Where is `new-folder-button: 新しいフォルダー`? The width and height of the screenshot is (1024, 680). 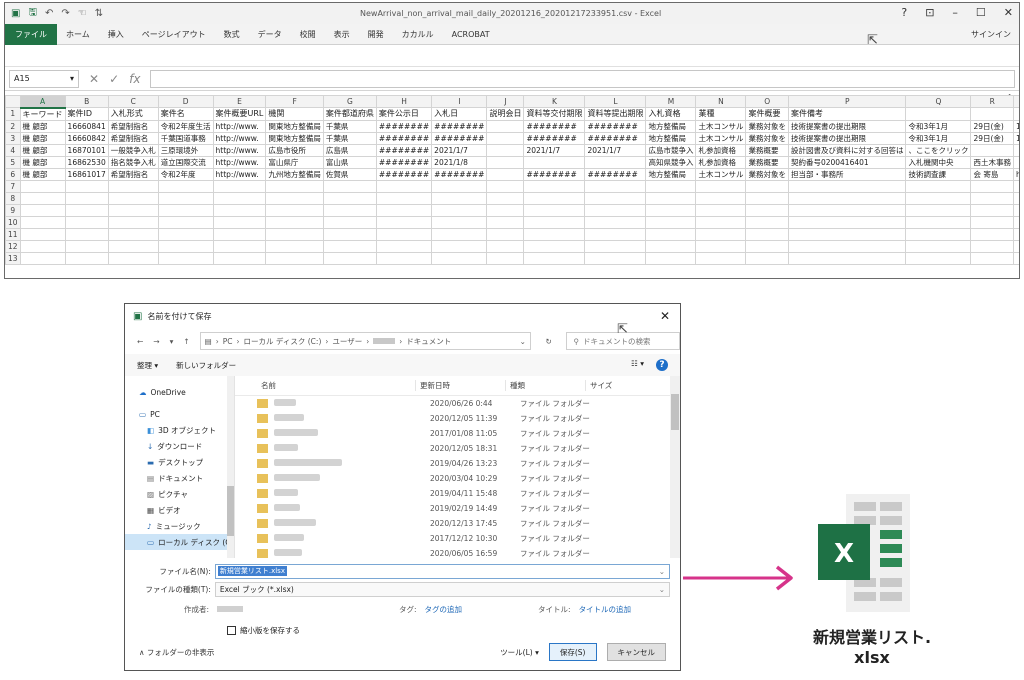 new-folder-button: 新しいフォルダー is located at coordinates (206, 365).